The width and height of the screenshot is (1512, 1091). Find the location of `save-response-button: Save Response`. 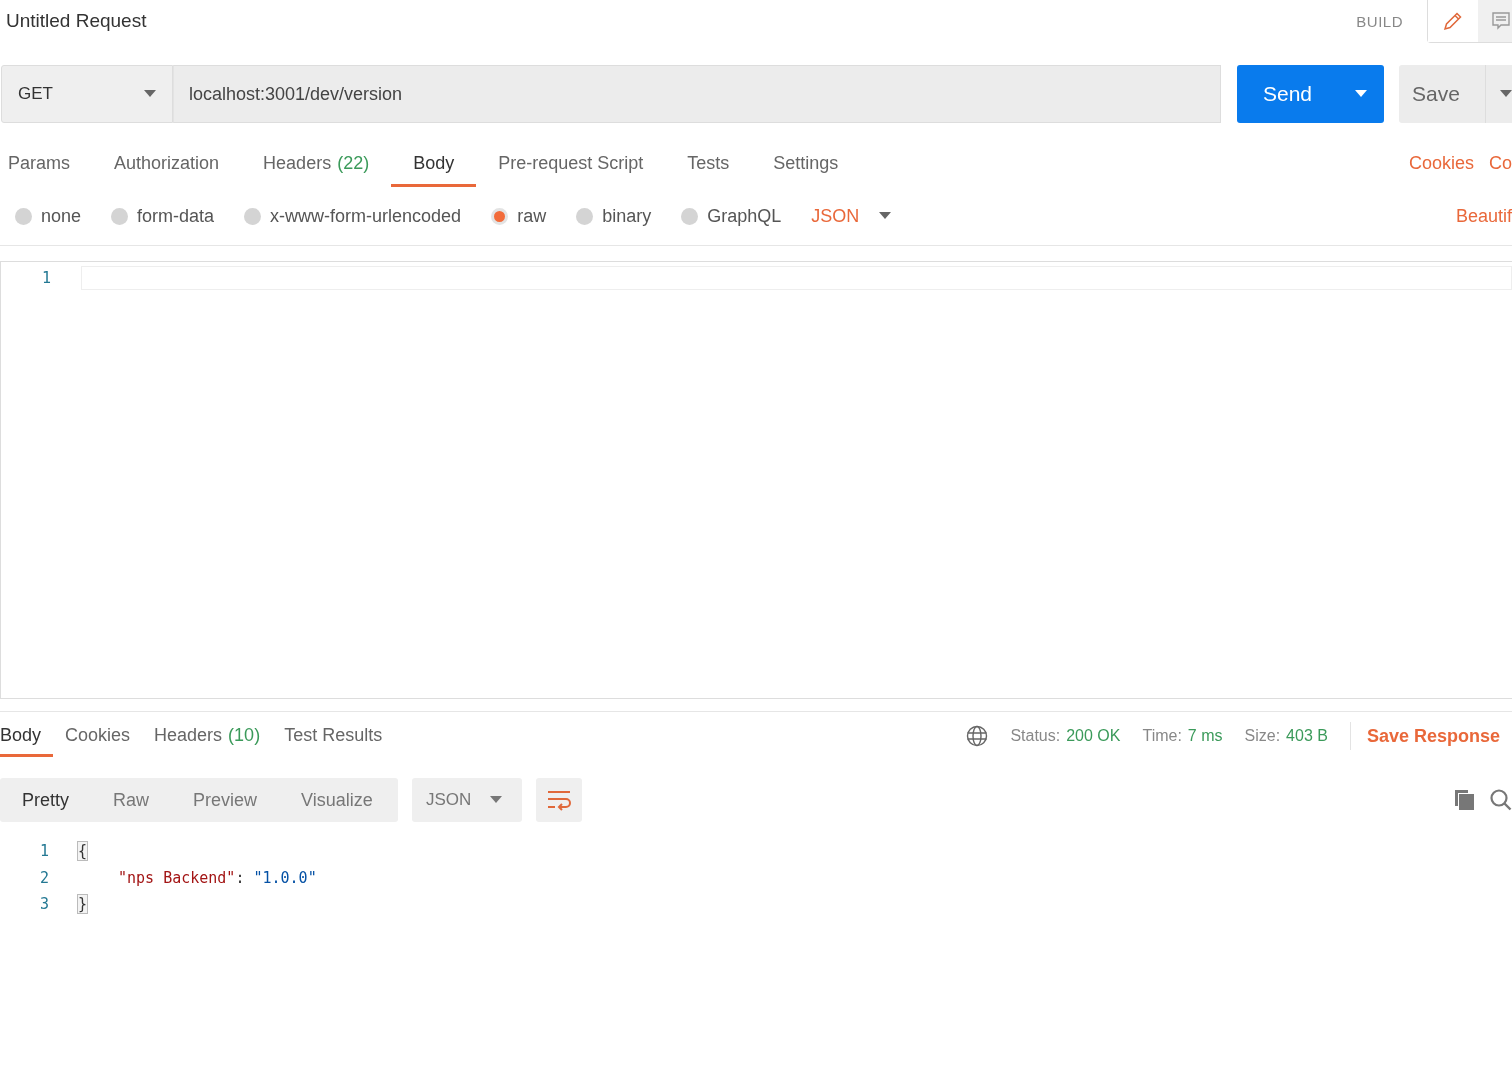

save-response-button: Save Response is located at coordinates (1433, 736).